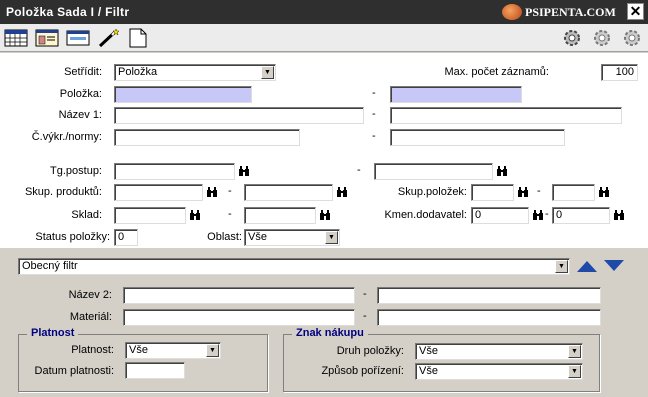 The height and width of the screenshot is (397, 648). Describe the element at coordinates (83, 72) in the screenshot. I see `sort-label: Setřídit:` at that location.